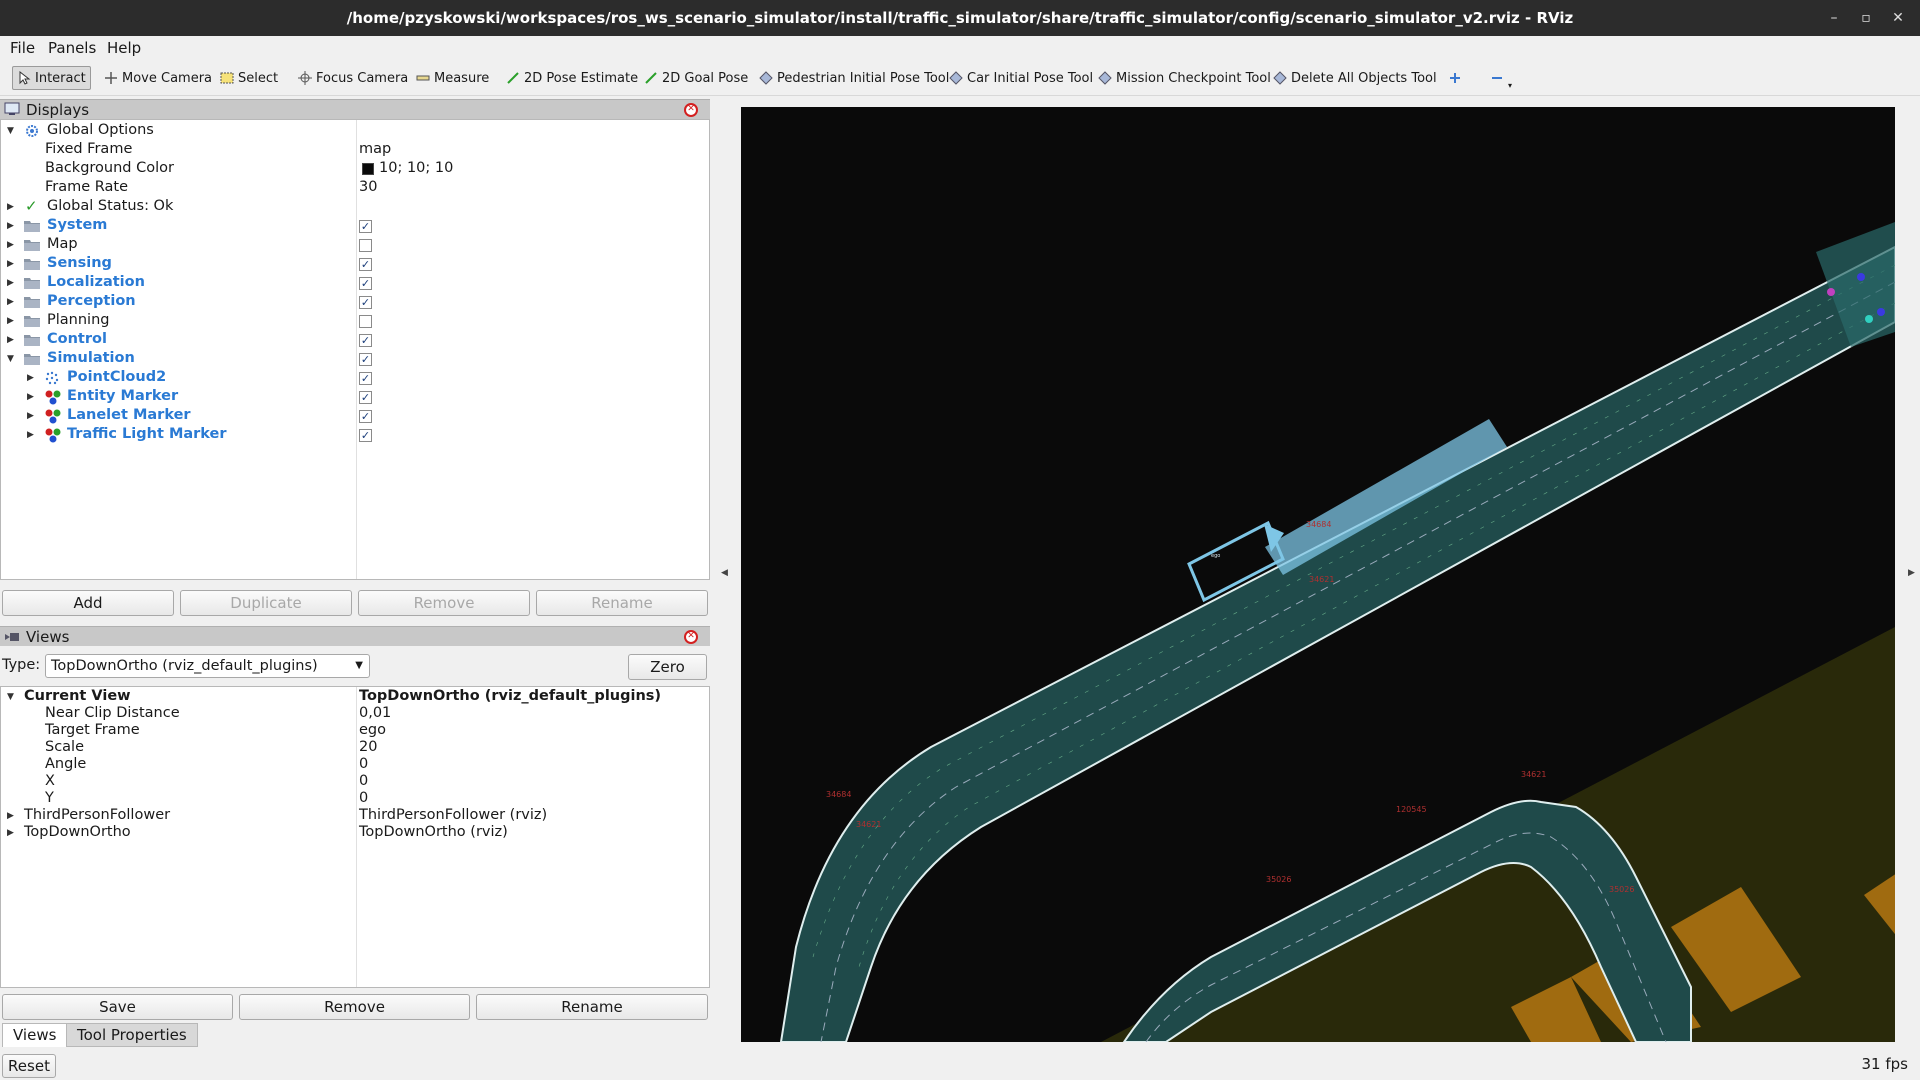 Image resolution: width=1920 pixels, height=1080 pixels. What do you see at coordinates (355, 397) in the screenshot?
I see `simulation-child-item: ▶ Entity Marker ✓` at bounding box center [355, 397].